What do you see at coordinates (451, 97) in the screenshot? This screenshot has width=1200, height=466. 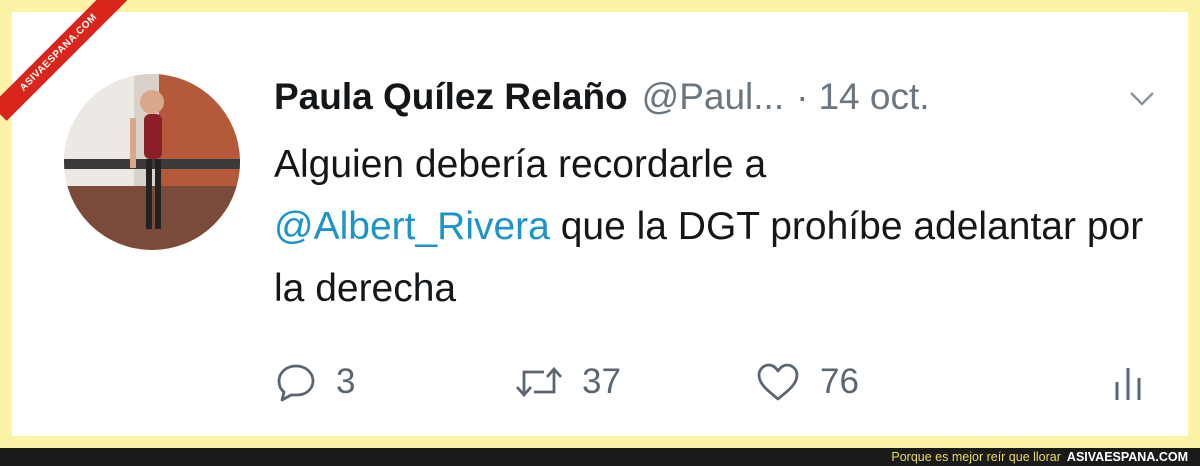 I see `author-name: Paula Quílez Relaño` at bounding box center [451, 97].